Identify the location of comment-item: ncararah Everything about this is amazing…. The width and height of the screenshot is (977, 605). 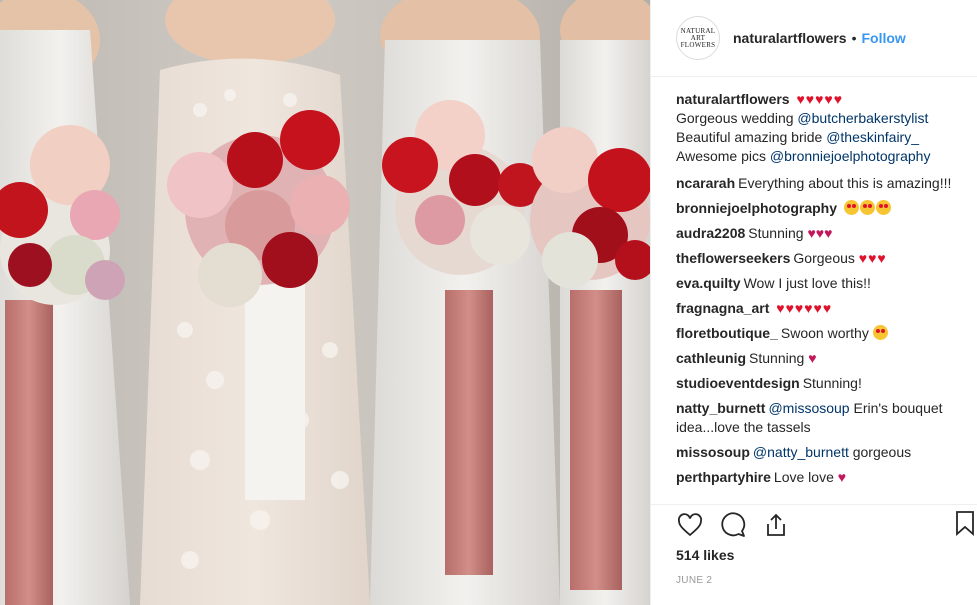
(826, 183).